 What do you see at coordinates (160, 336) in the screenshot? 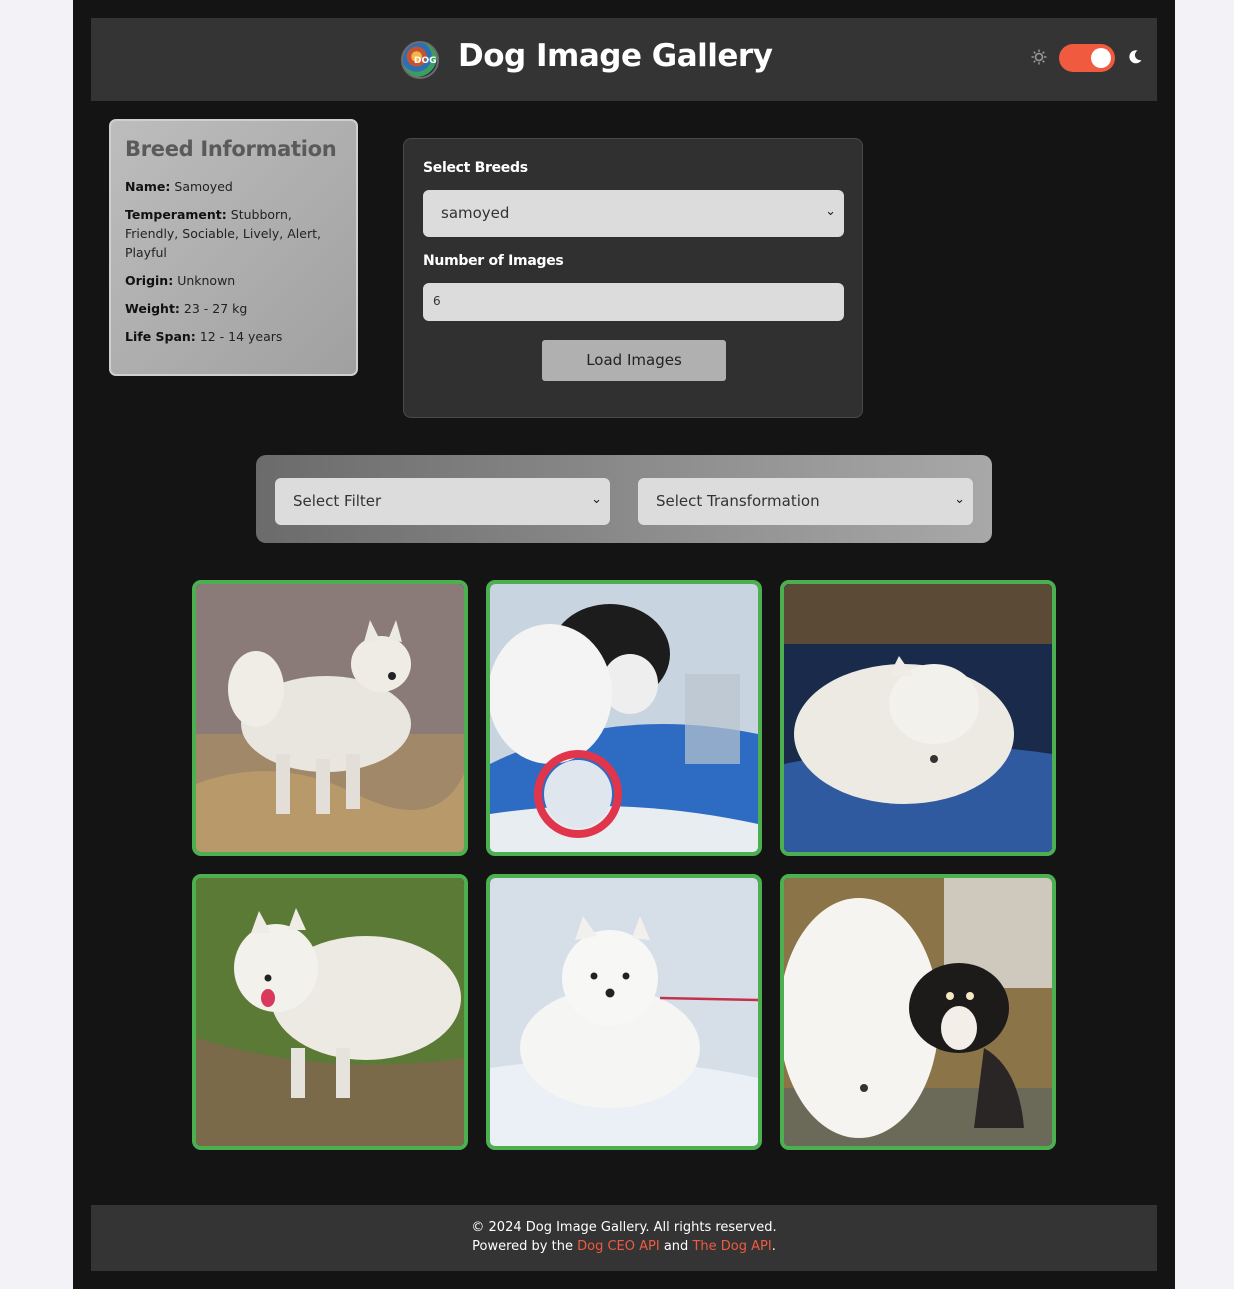
I see `lifespan-label: Life Span:` at bounding box center [160, 336].